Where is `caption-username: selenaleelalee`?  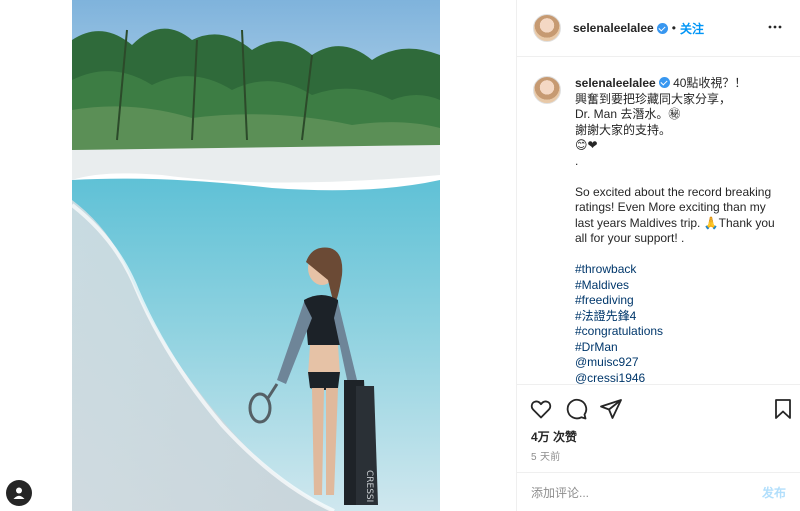 caption-username: selenaleelalee is located at coordinates (615, 83).